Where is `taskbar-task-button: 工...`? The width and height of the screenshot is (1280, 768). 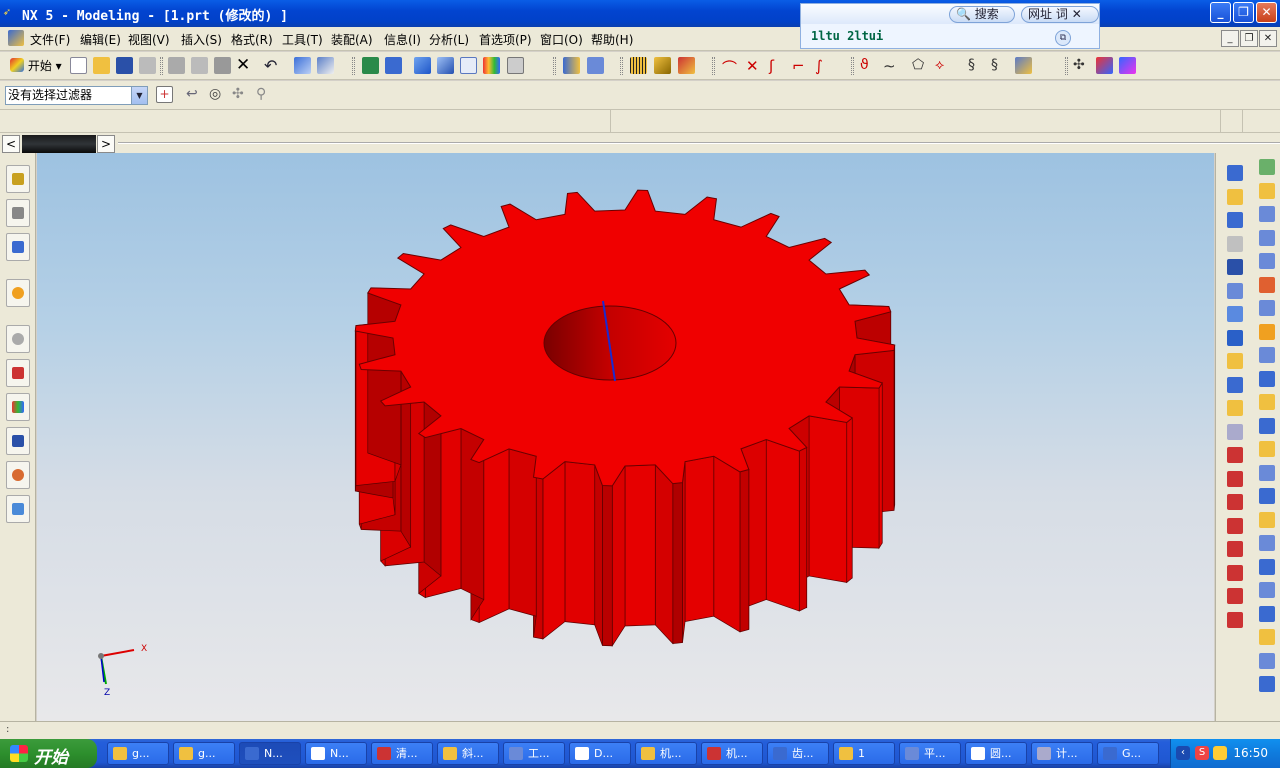
taskbar-task-button: 工... is located at coordinates (534, 753).